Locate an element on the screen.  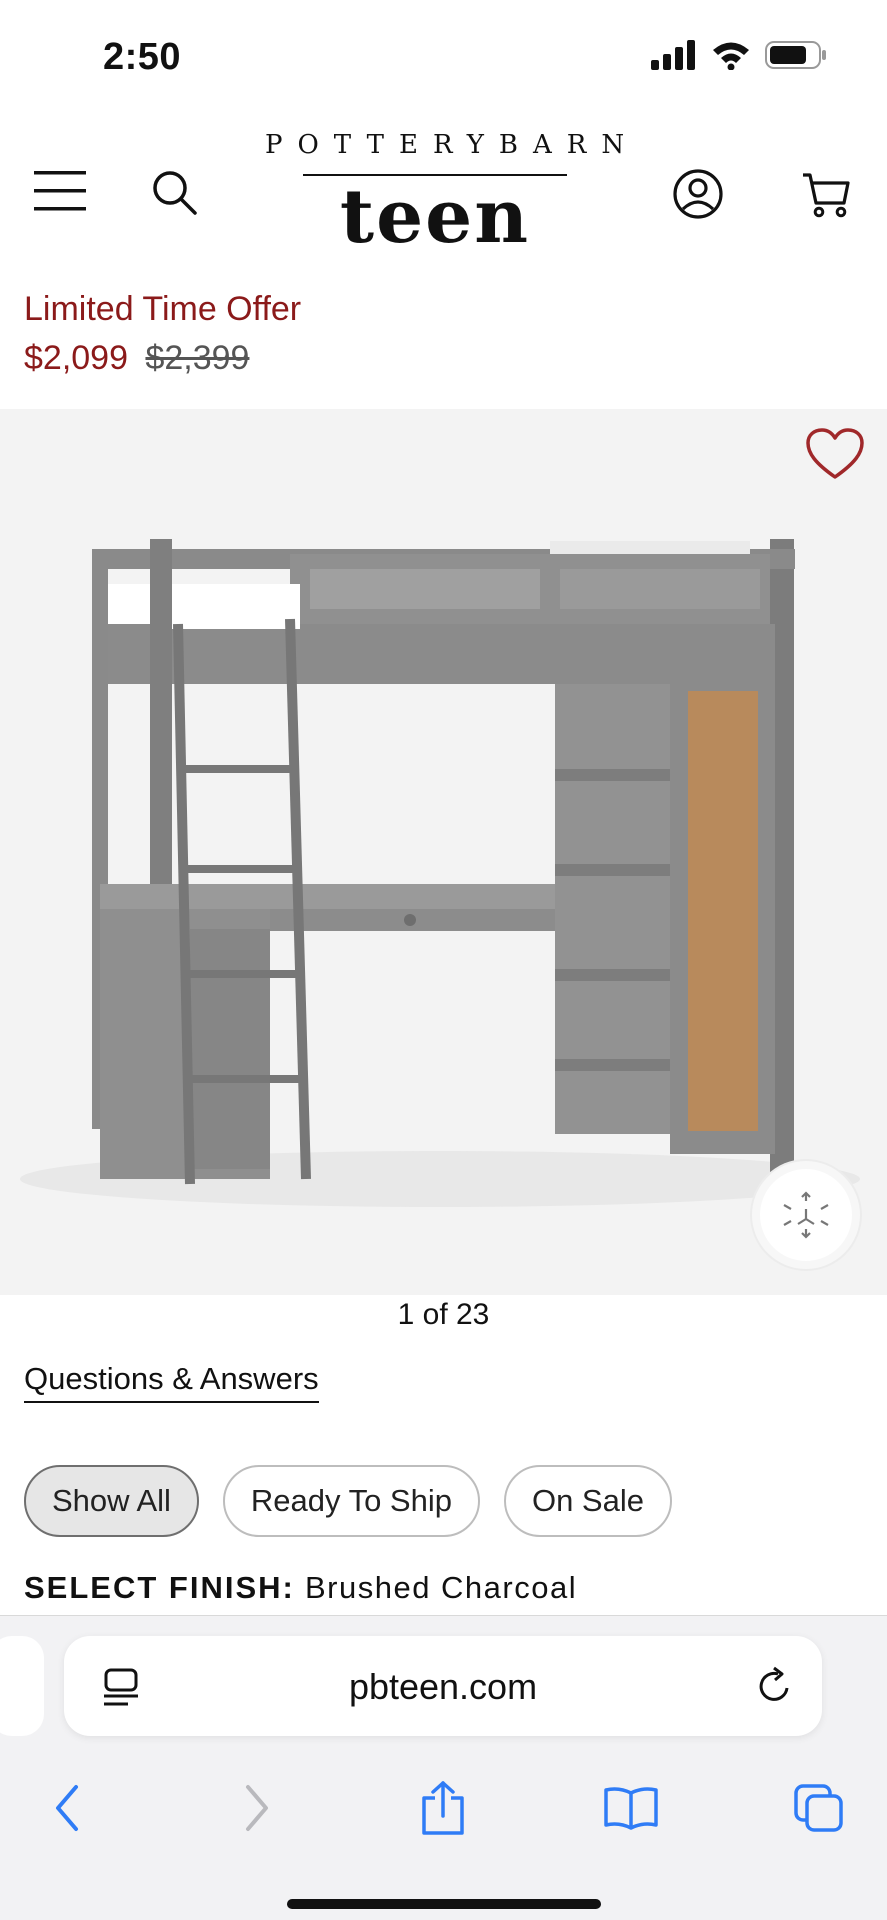
menu-button is located at coordinates (60, 191).